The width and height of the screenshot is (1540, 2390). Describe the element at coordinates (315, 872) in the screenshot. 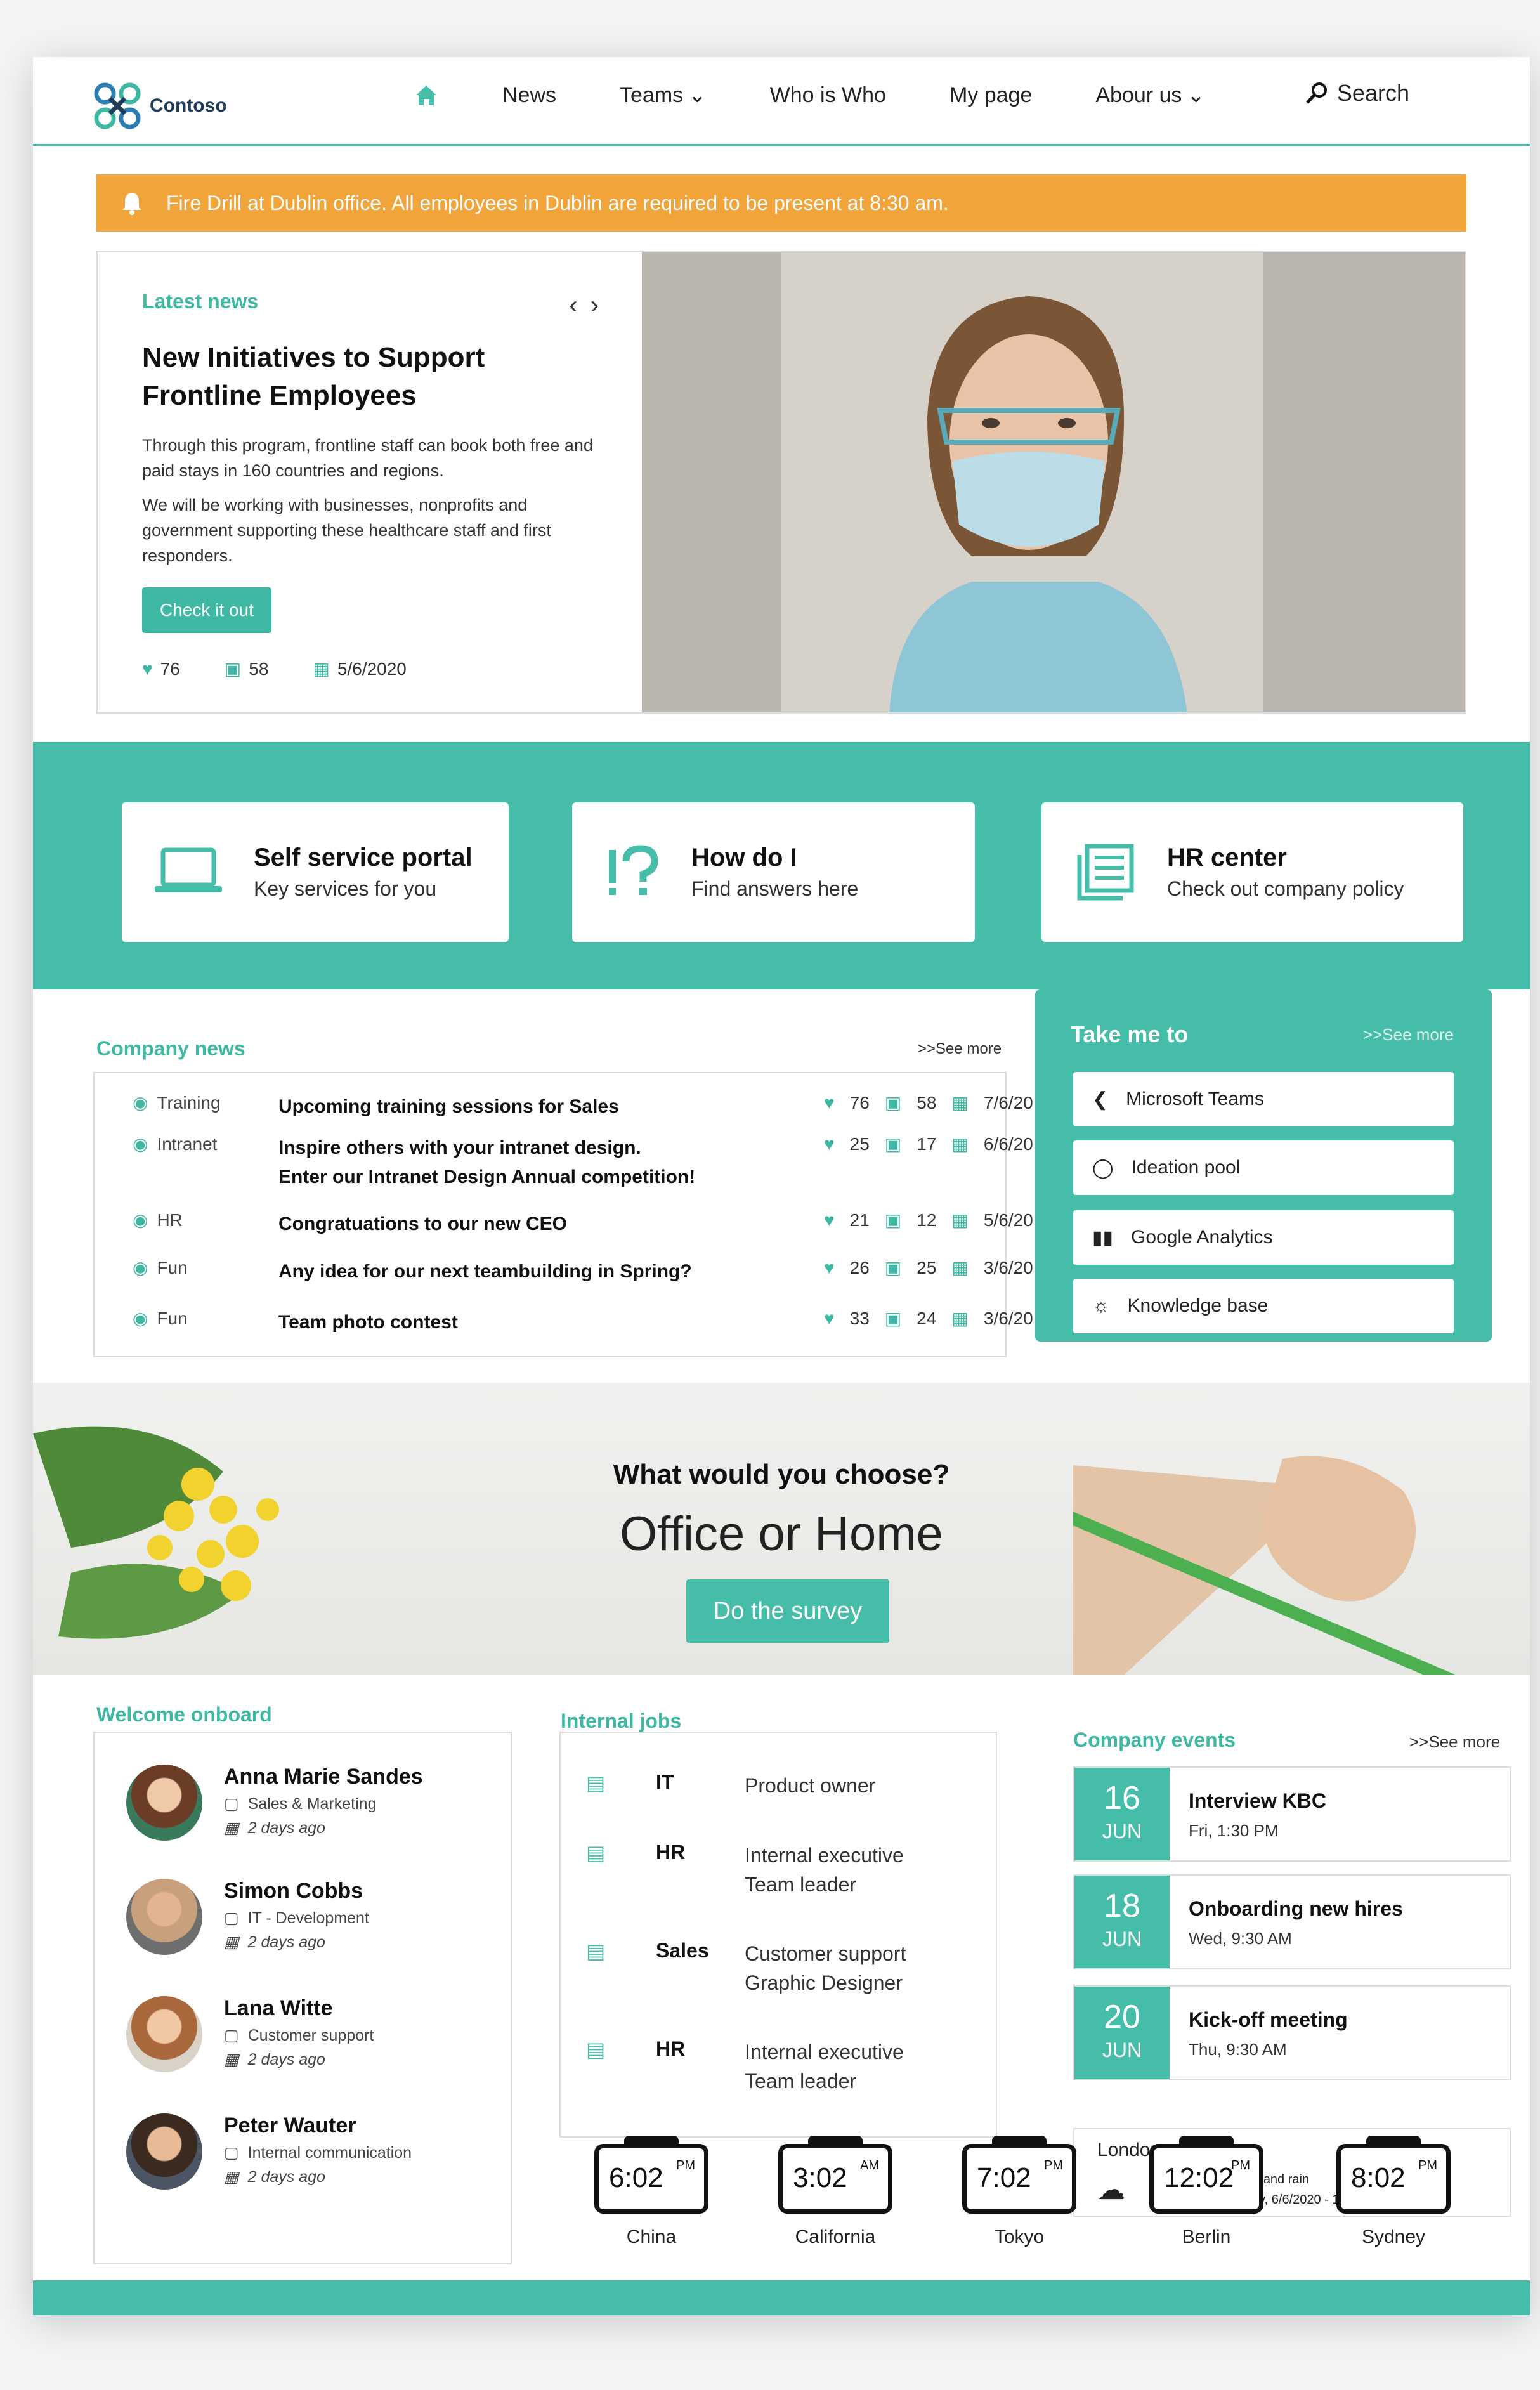

I see `self-service-card: Self service portal Key services for you` at that location.